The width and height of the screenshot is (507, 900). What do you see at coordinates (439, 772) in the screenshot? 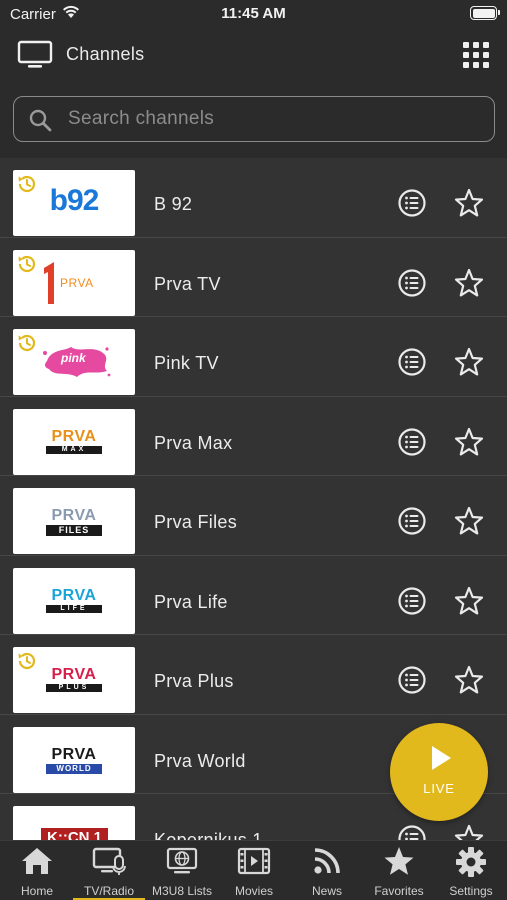
I see `live-button: LIVE` at bounding box center [439, 772].